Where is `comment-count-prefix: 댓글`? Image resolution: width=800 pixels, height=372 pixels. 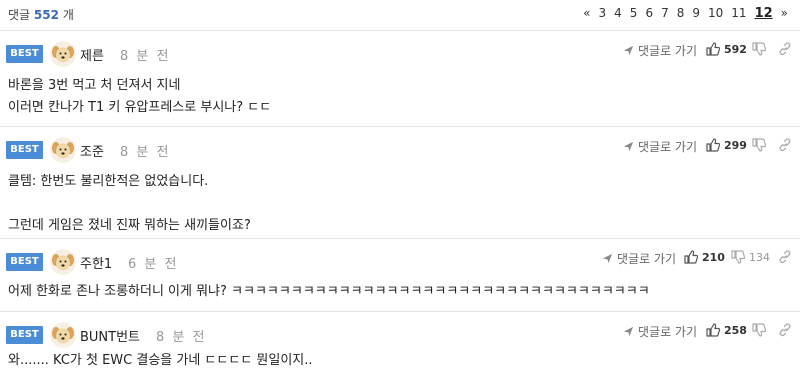 comment-count-prefix: 댓글 is located at coordinates (19, 15).